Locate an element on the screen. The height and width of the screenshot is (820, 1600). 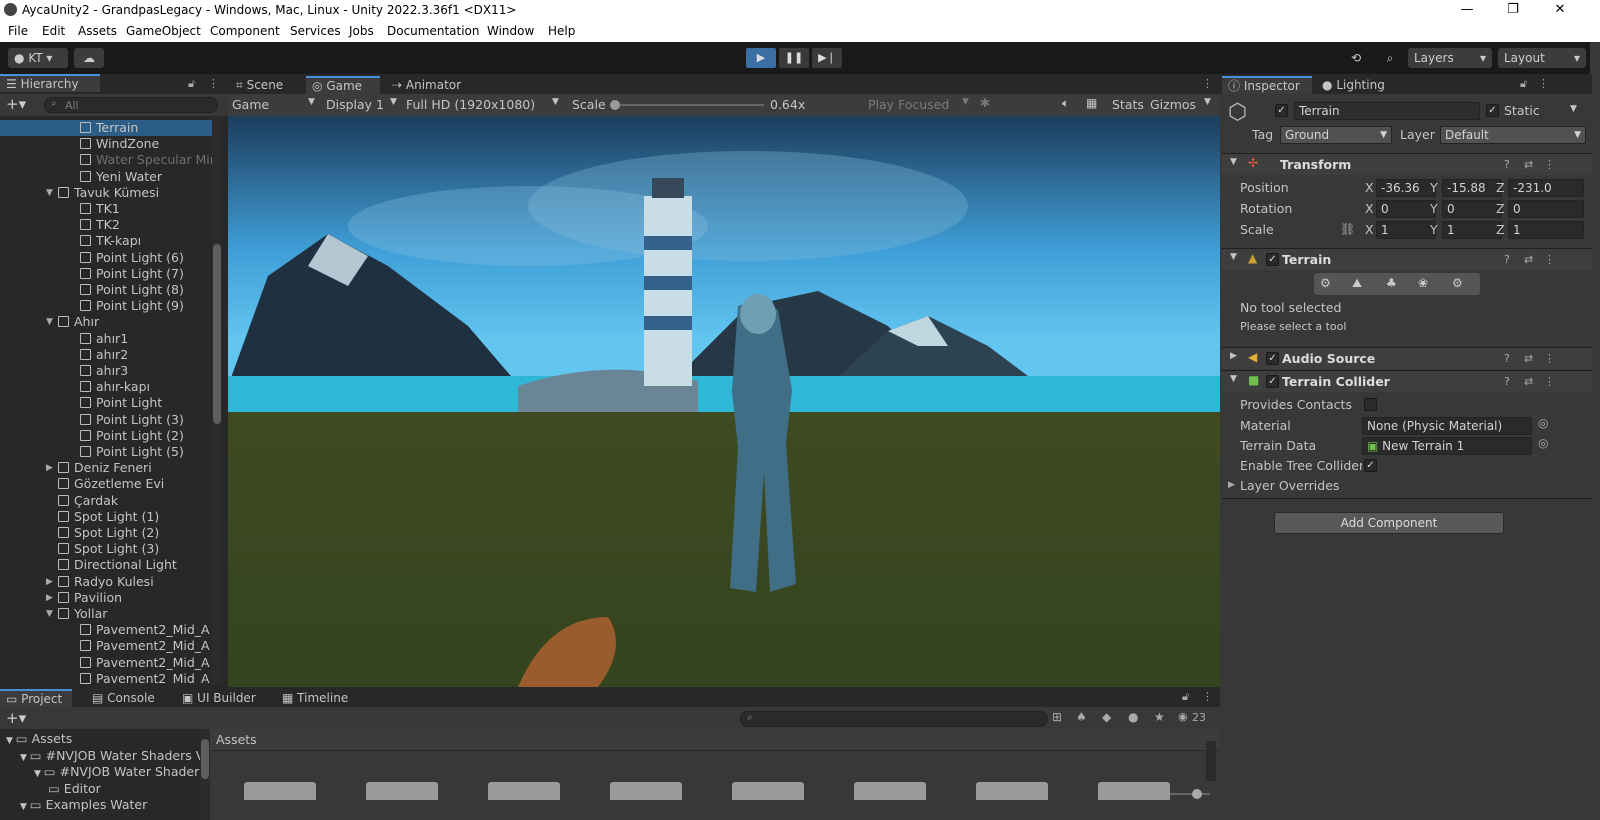
audio-enabled-checkbox: ✓ is located at coordinates (1272, 358).